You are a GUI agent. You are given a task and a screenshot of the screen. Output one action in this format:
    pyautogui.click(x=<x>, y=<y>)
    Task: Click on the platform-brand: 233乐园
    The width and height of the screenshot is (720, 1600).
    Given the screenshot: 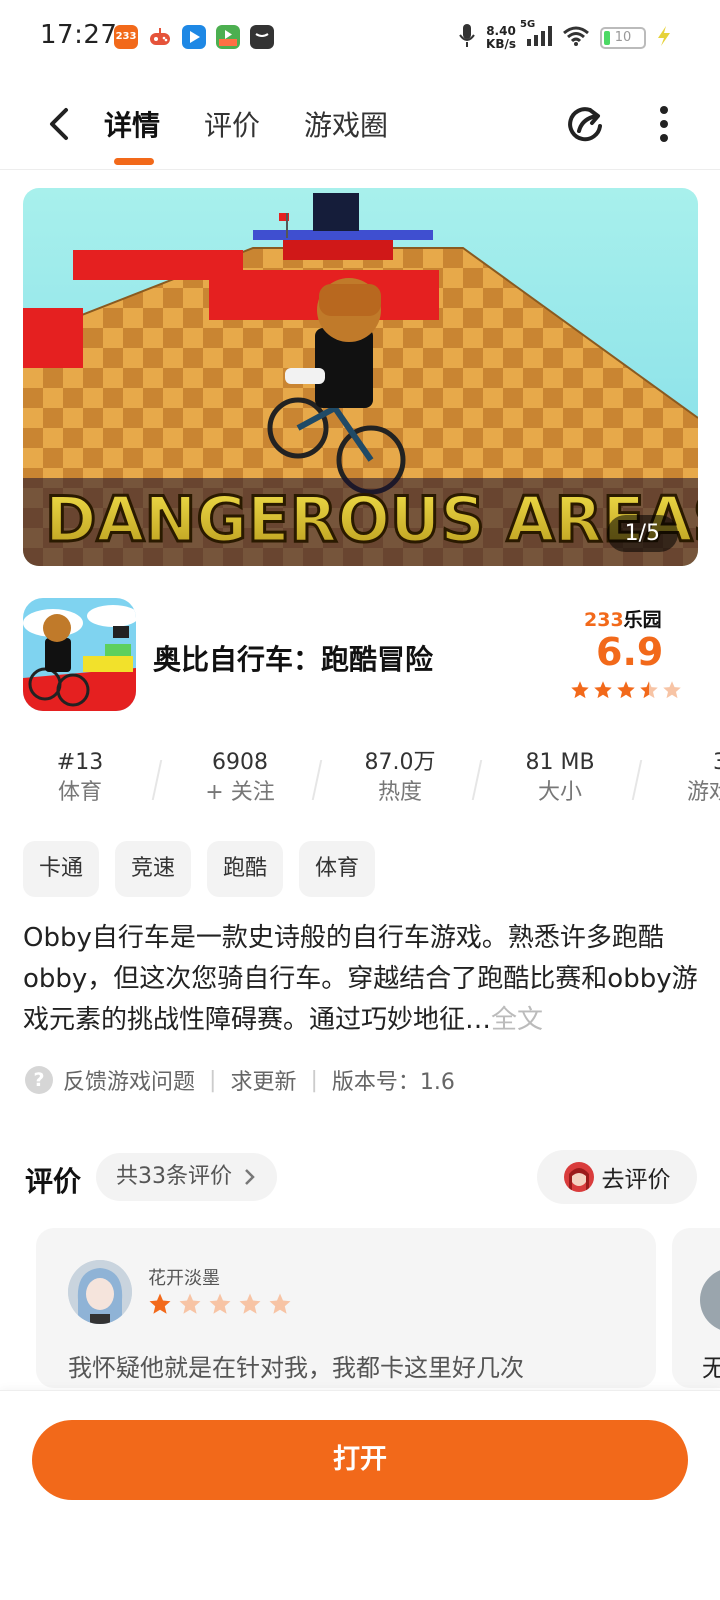 What is the action you would take?
    pyautogui.click(x=623, y=620)
    